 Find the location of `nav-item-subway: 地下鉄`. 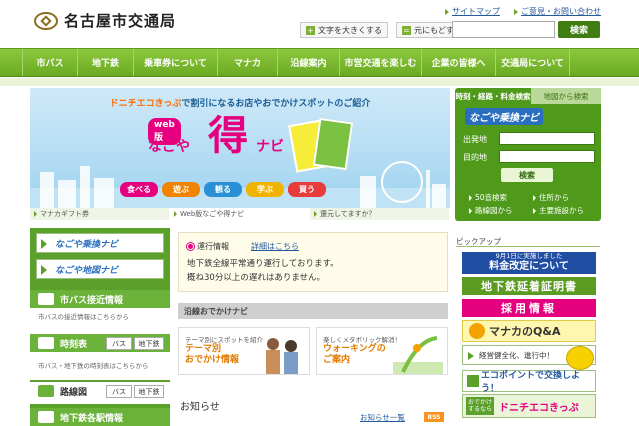

nav-item-subway: 地下鉄 is located at coordinates (106, 62).